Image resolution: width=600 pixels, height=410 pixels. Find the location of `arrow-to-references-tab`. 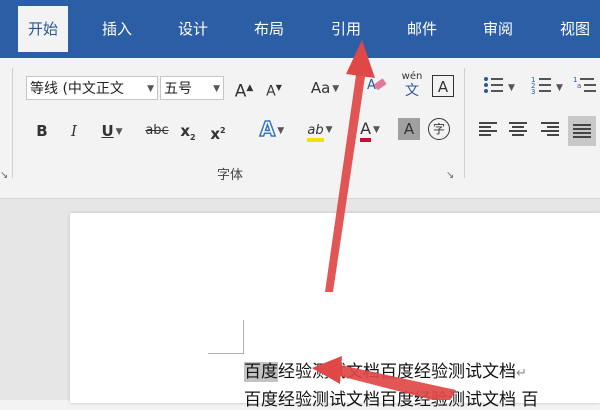

arrow-to-references-tab is located at coordinates (350, 166).